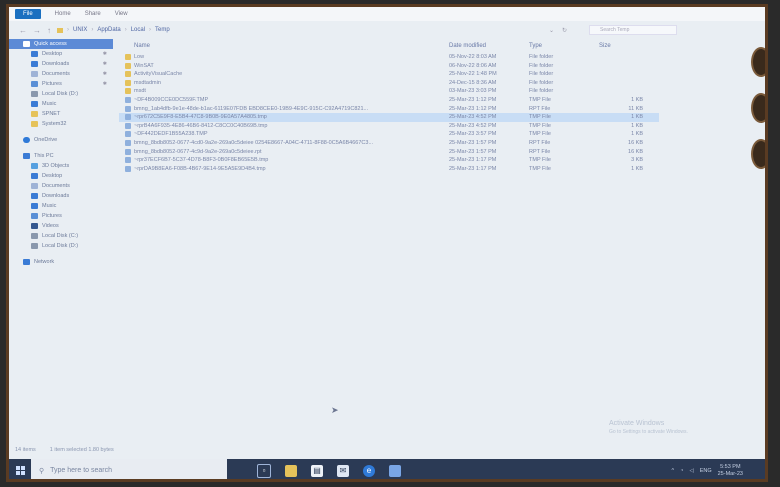 This screenshot has width=780, height=487. Describe the element at coordinates (605, 46) in the screenshot. I see `column-header-size: Size` at that location.